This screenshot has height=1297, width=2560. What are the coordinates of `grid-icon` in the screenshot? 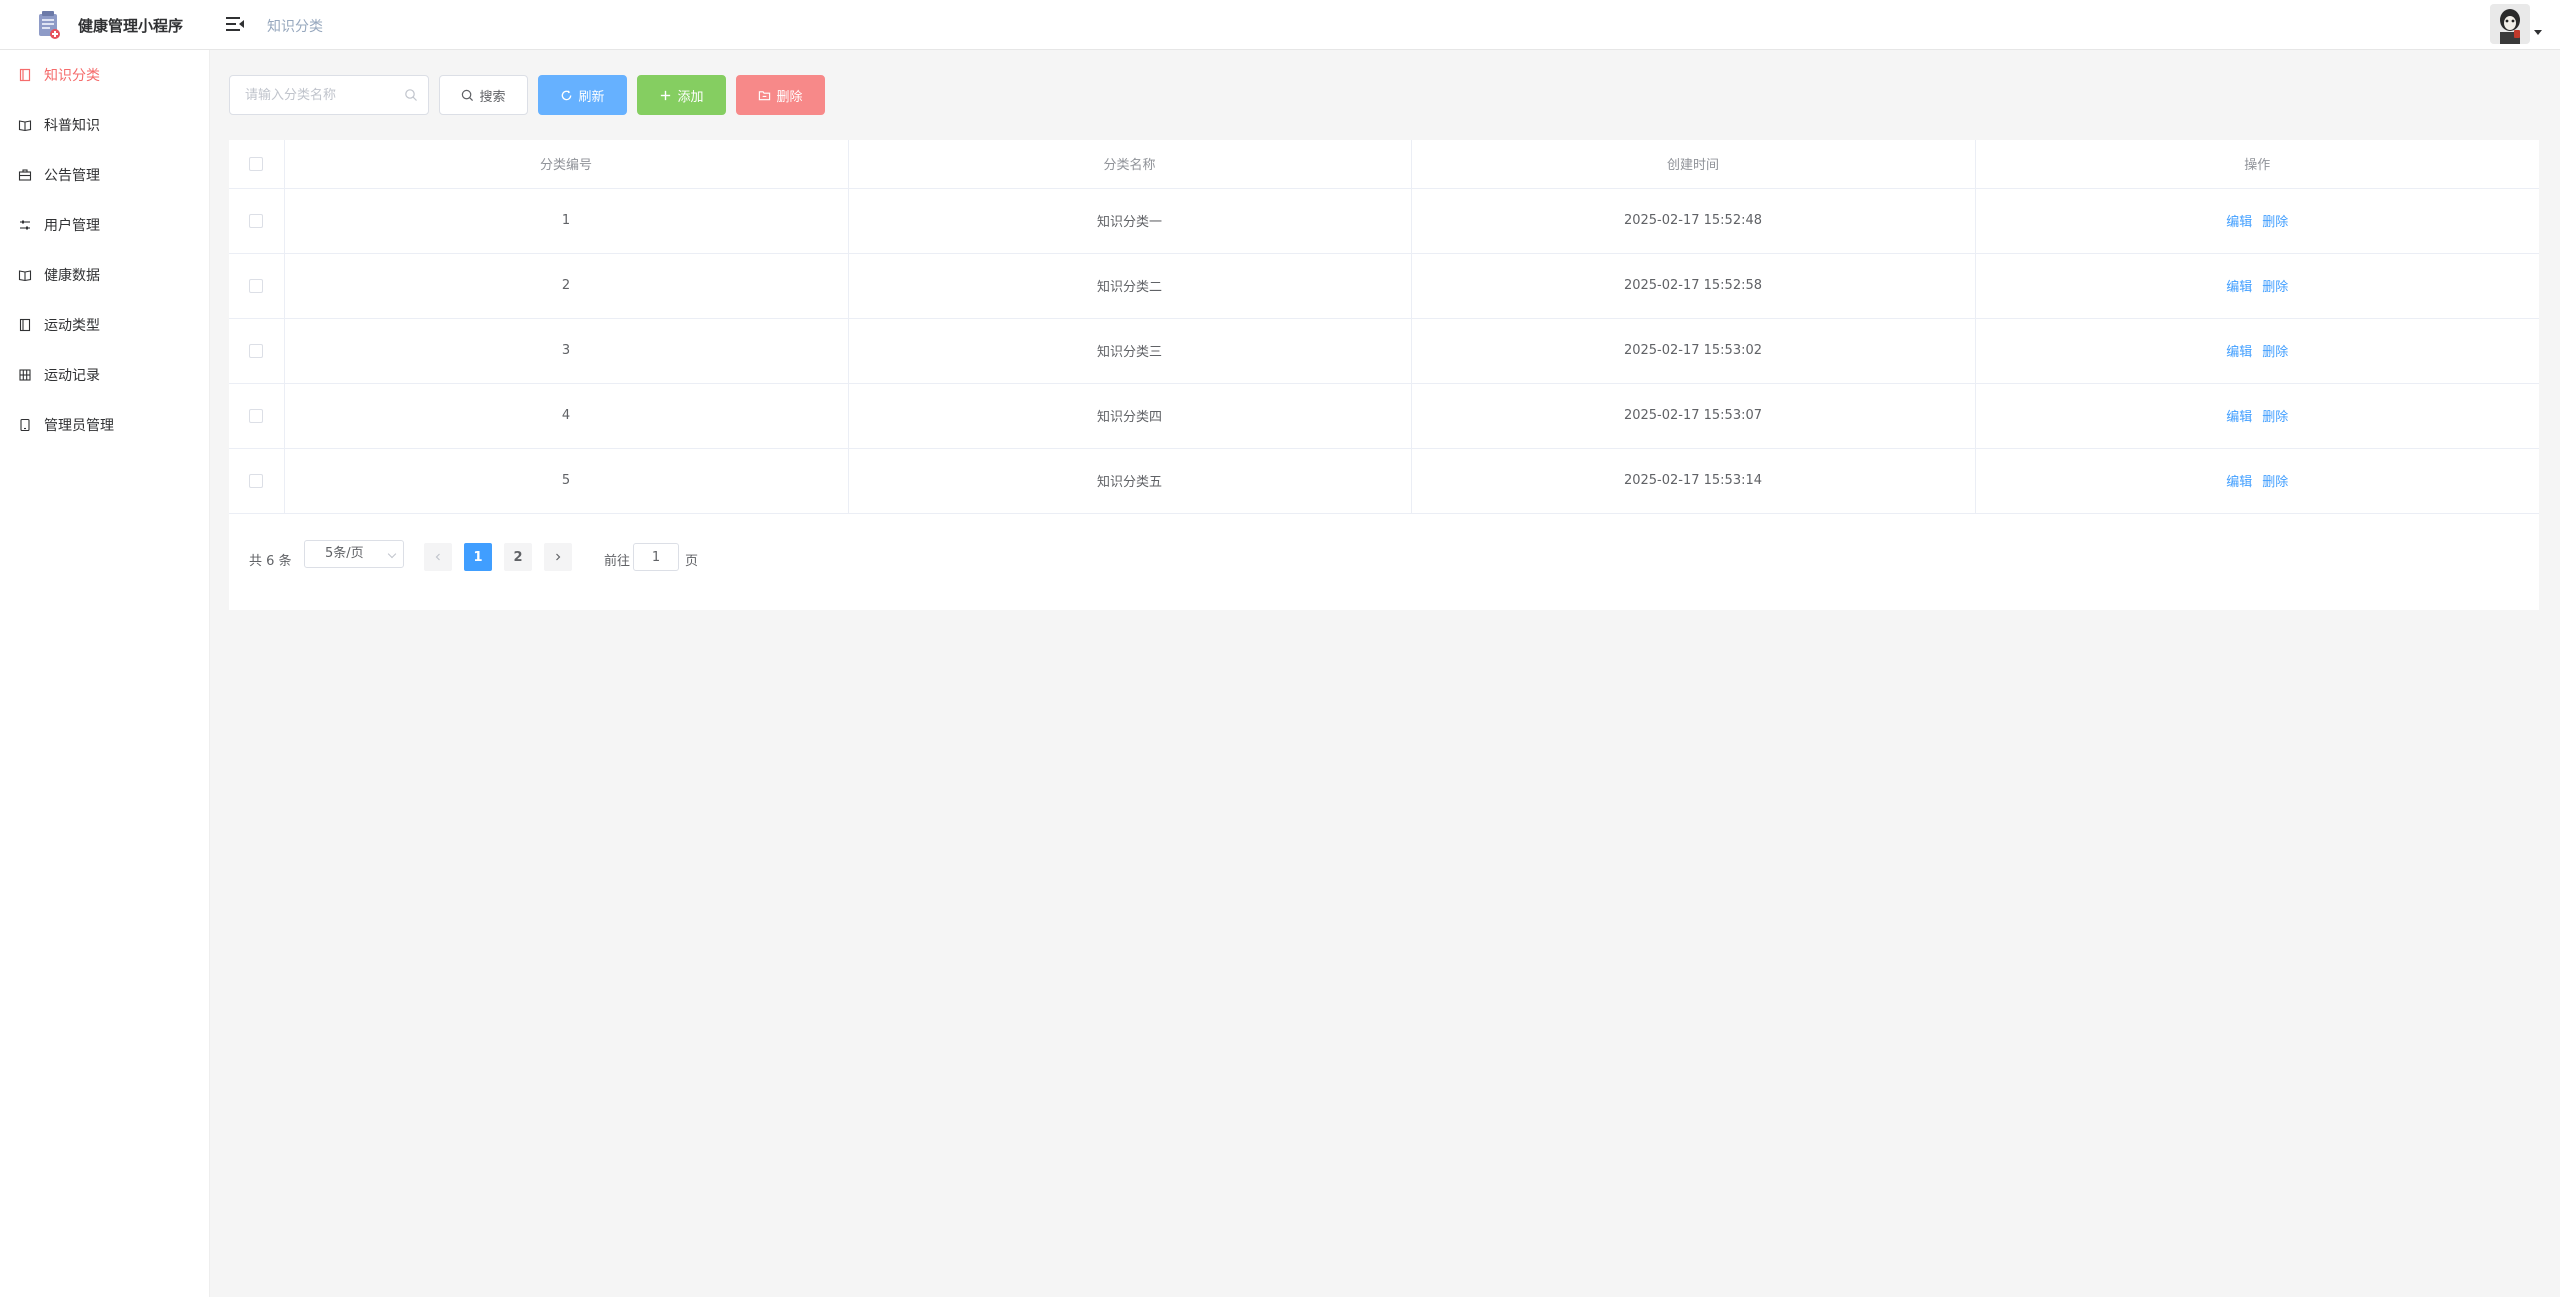 It's located at (25, 375).